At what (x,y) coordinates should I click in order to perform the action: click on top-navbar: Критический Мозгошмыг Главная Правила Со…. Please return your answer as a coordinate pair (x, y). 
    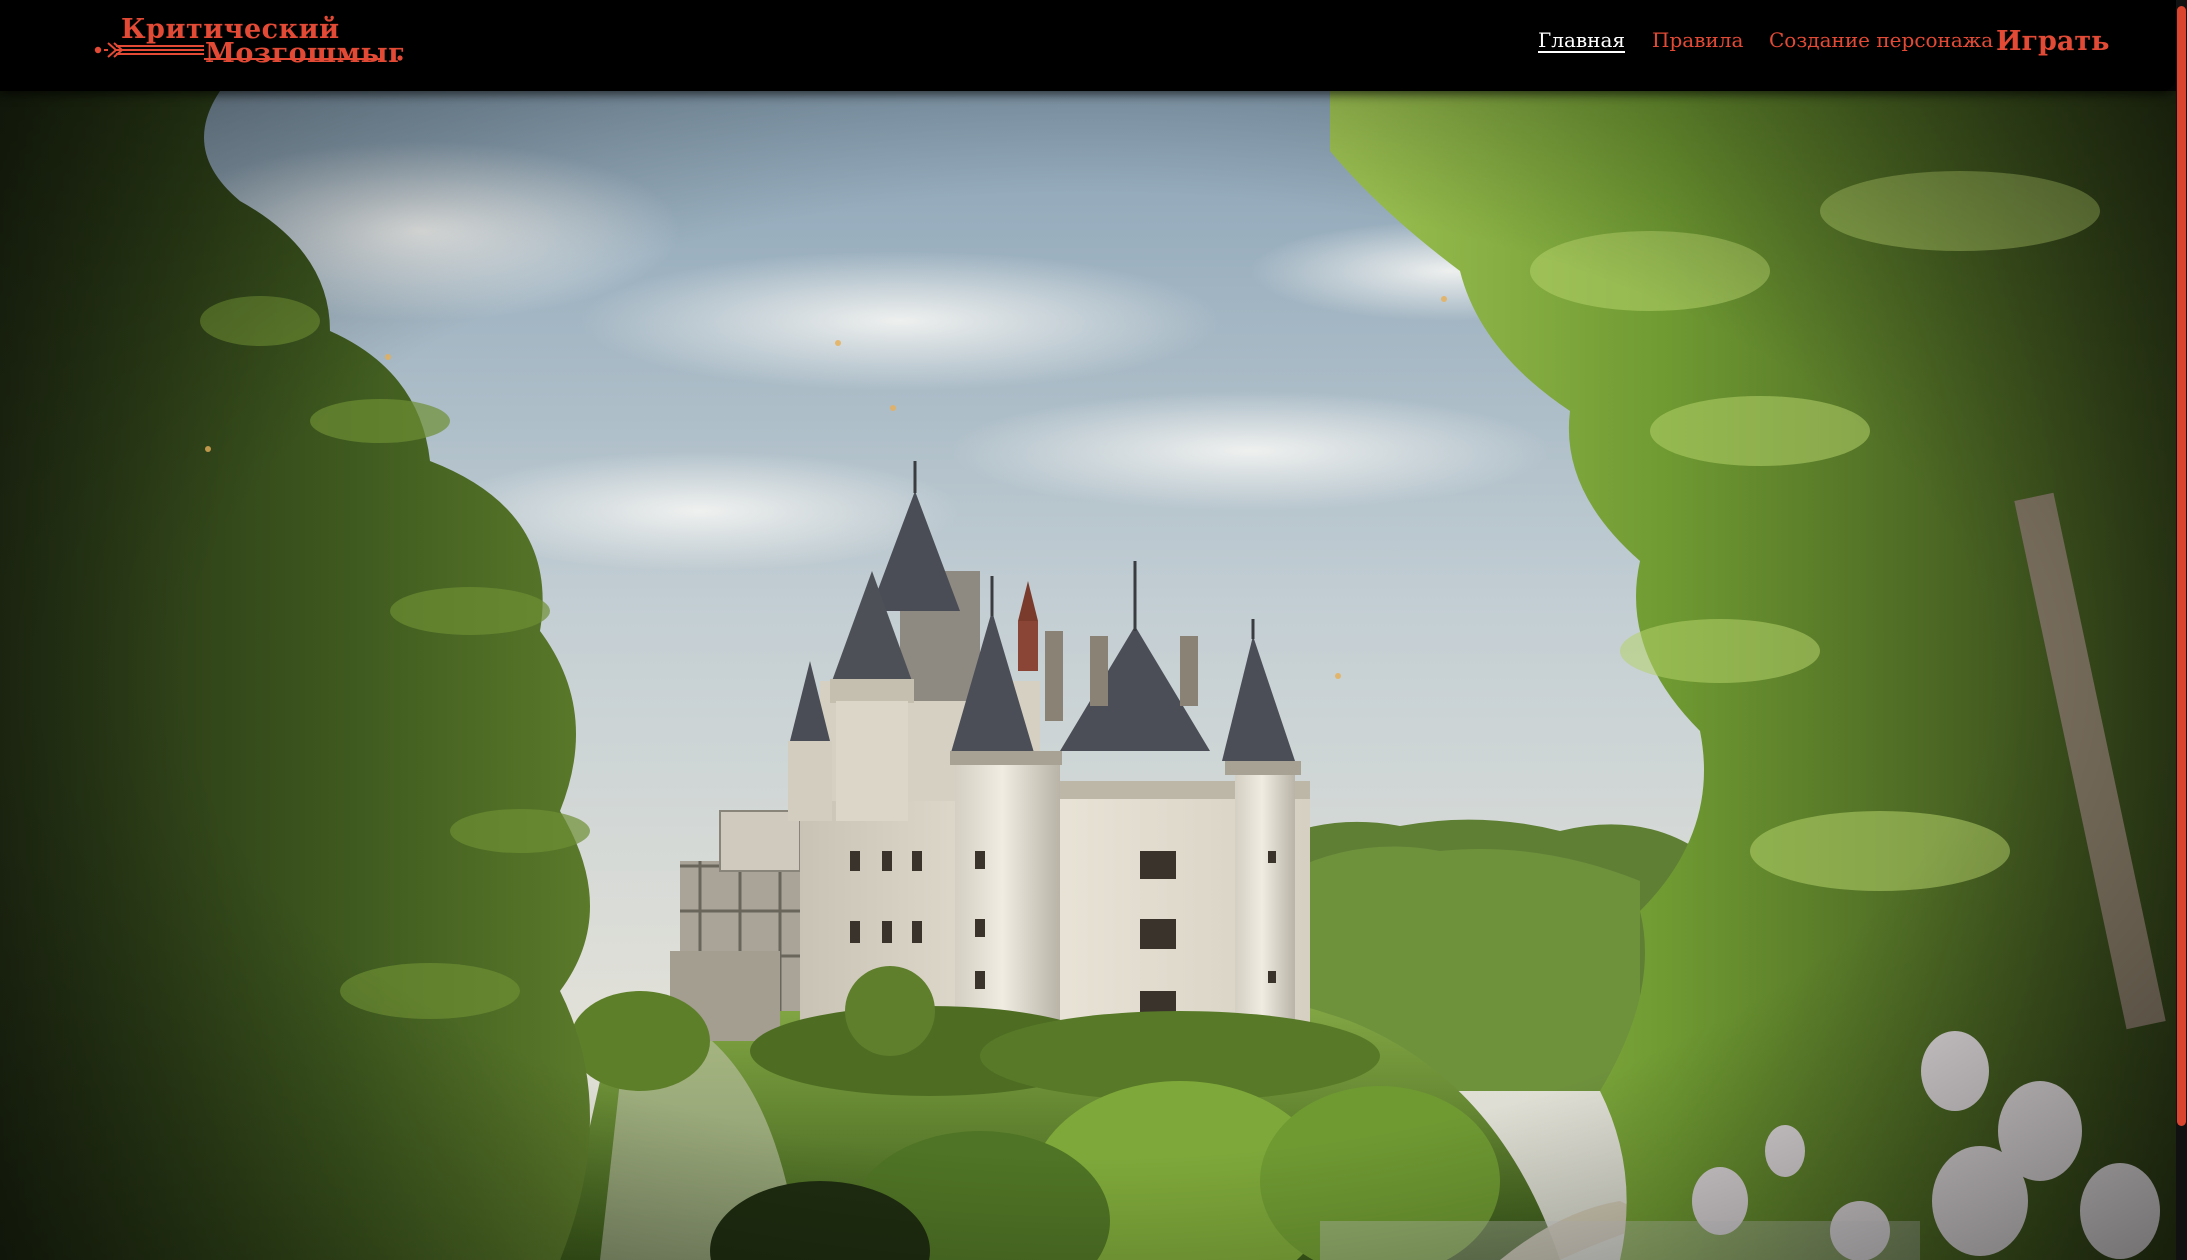
    Looking at the image, I should click on (1088, 45).